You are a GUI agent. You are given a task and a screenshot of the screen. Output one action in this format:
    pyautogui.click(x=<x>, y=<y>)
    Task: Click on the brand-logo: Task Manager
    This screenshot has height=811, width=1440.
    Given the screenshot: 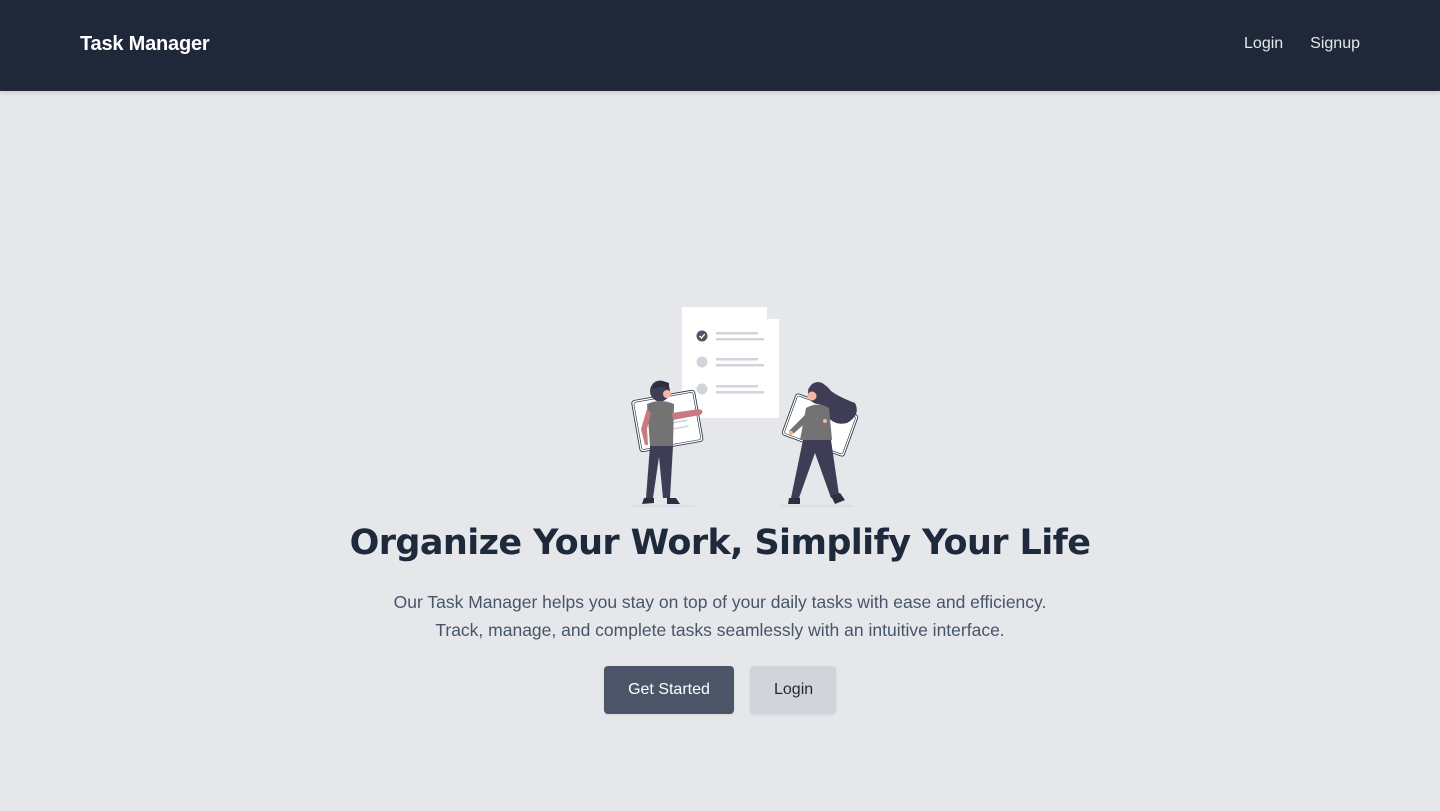 What is the action you would take?
    pyautogui.click(x=145, y=44)
    